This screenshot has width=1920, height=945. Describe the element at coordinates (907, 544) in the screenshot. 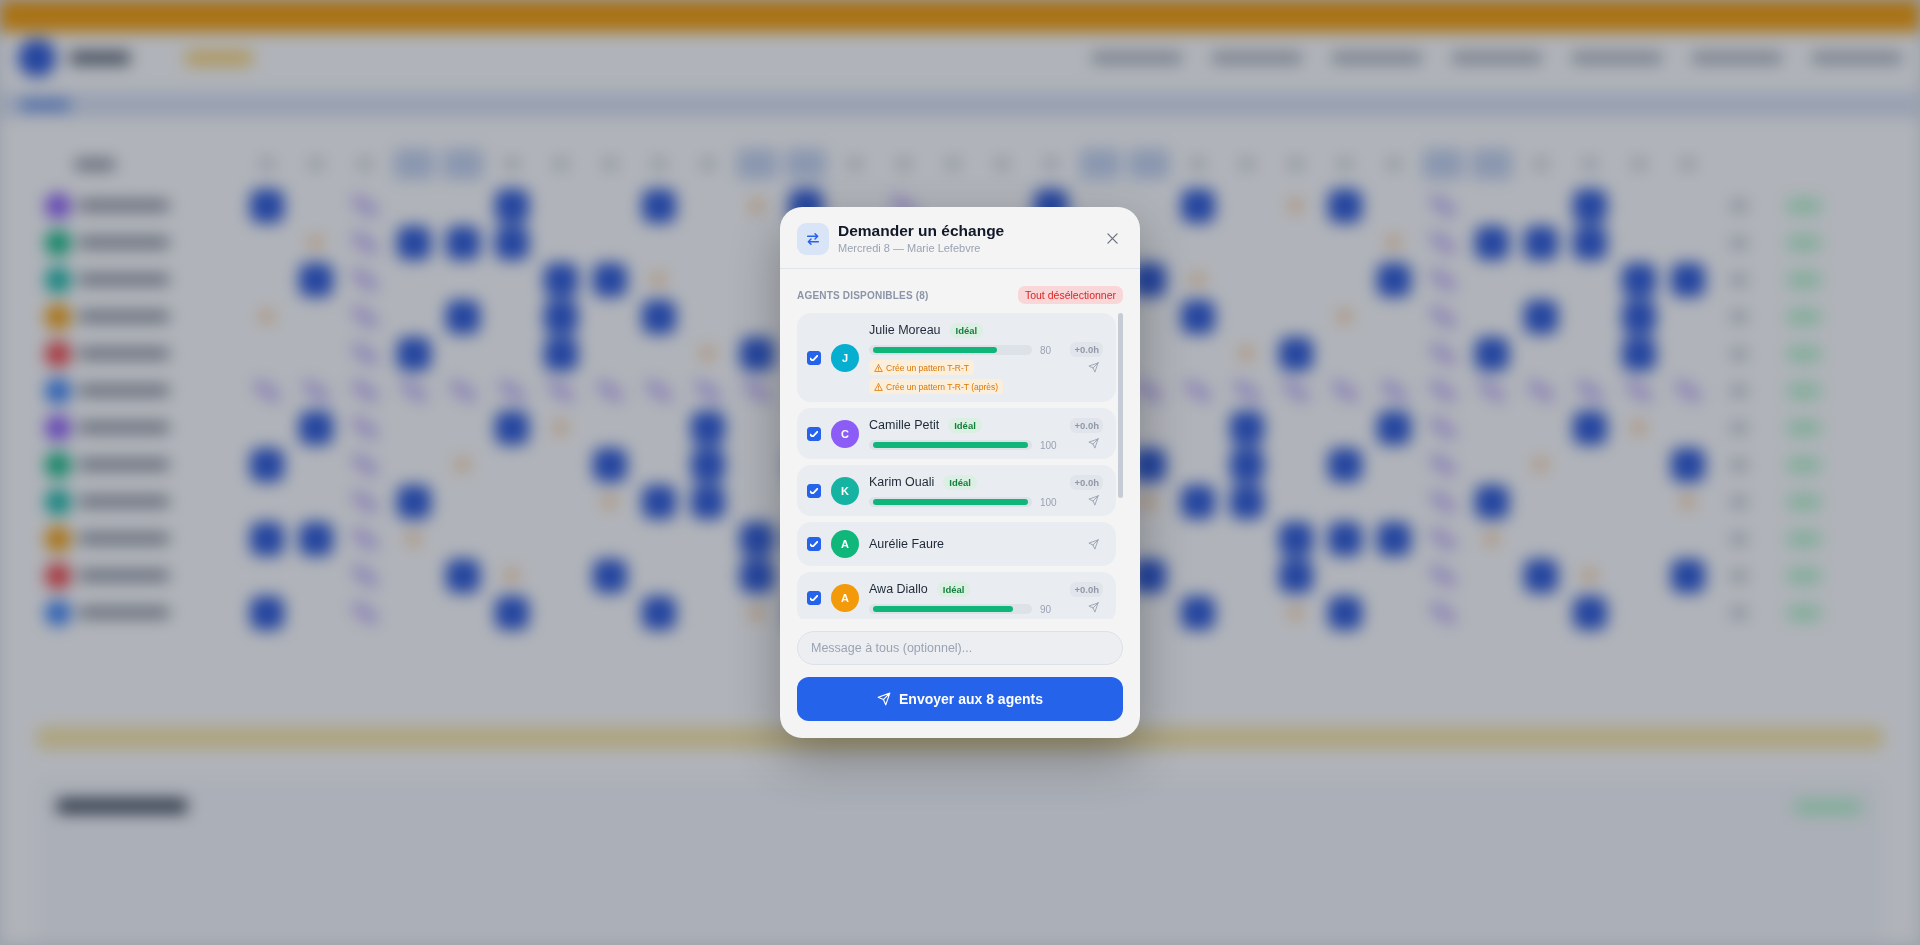

I see `agent-name: Aurélie Faure` at that location.